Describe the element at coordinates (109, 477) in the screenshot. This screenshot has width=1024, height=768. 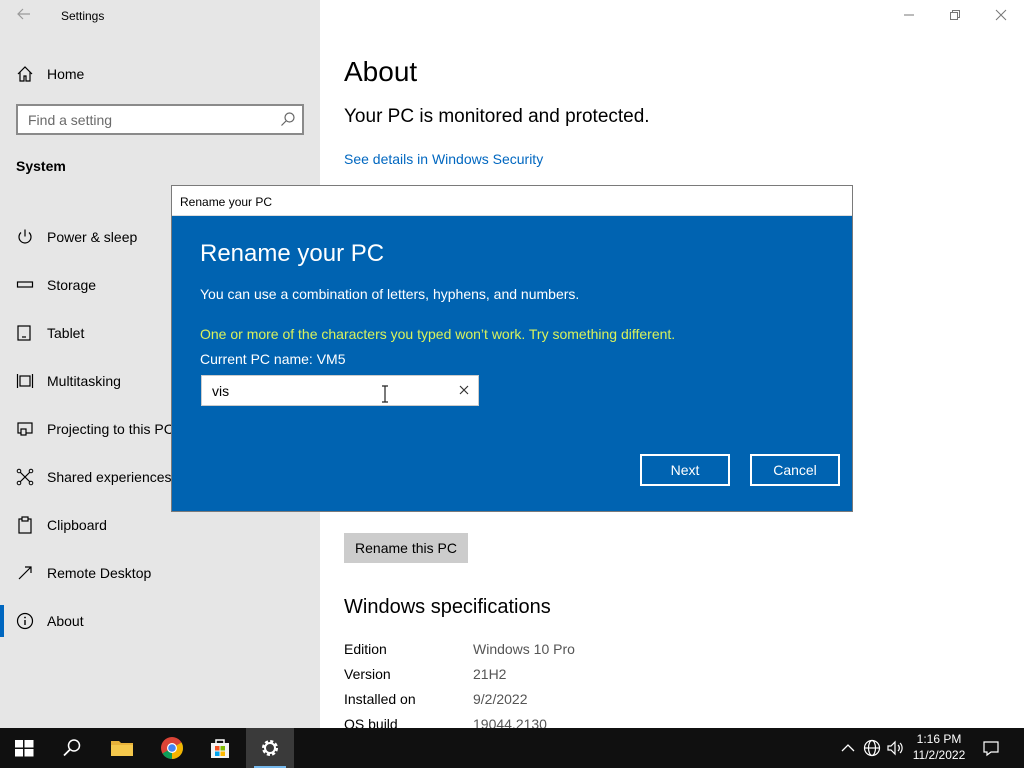
I see `sidebar-item-label: Shared experiences` at that location.